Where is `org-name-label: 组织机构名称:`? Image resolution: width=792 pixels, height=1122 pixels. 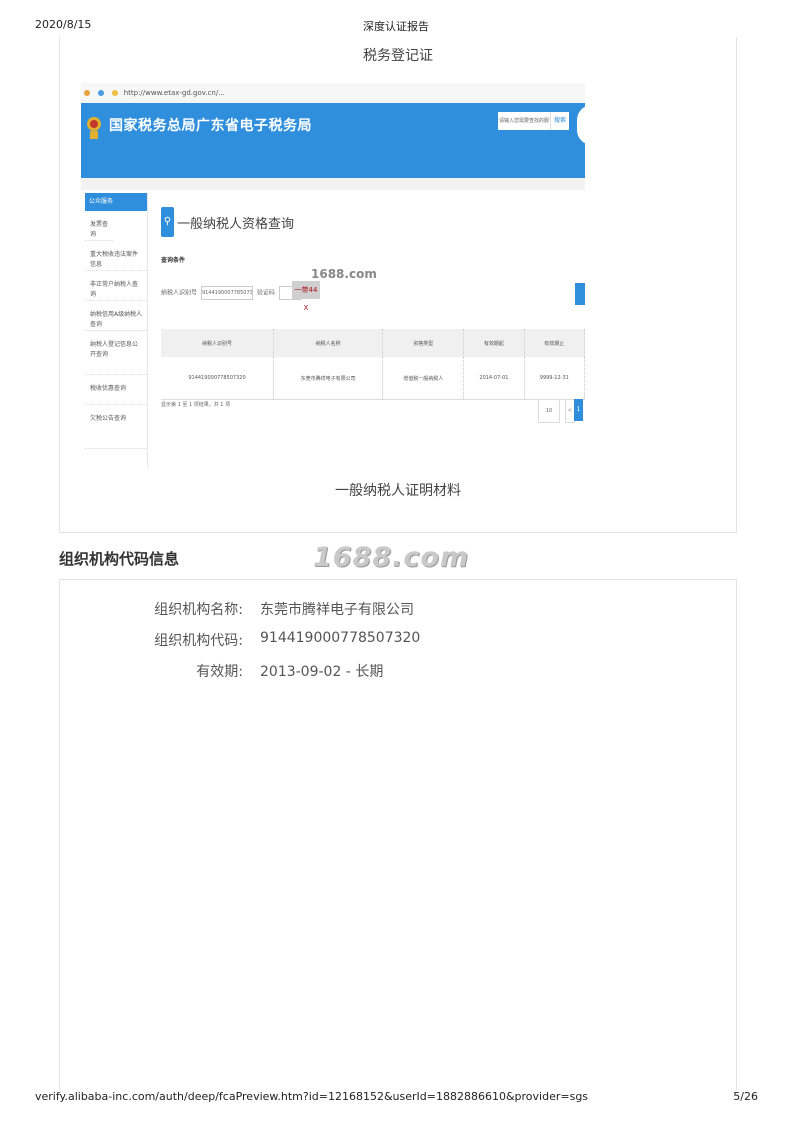 org-name-label: 组织机构名称: is located at coordinates (198, 610).